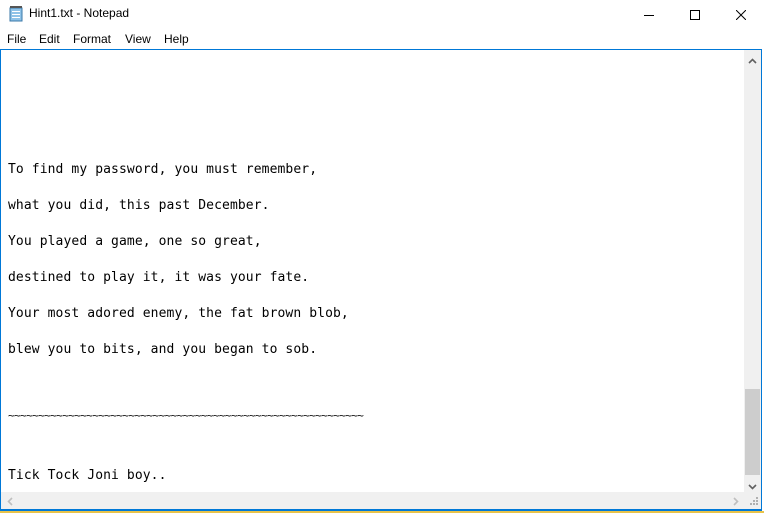  What do you see at coordinates (92, 39) in the screenshot?
I see `menu-format: Format` at bounding box center [92, 39].